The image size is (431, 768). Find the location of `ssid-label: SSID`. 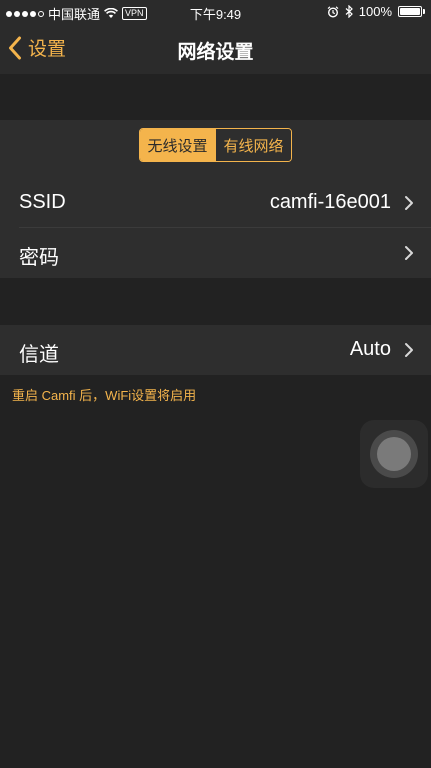

ssid-label: SSID is located at coordinates (42, 202).